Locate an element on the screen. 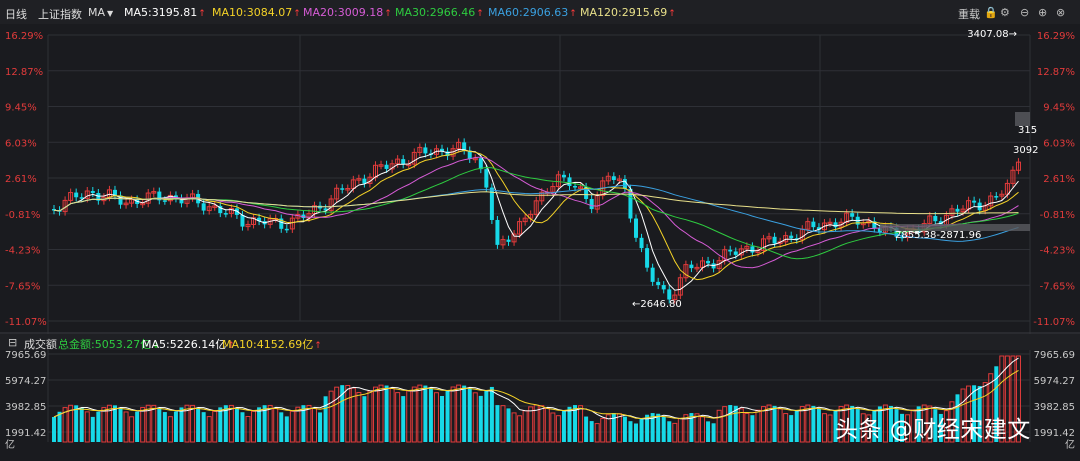 Image resolution: width=1080 pixels, height=461 pixels. price-tick-left: 12.87% is located at coordinates (24, 72).